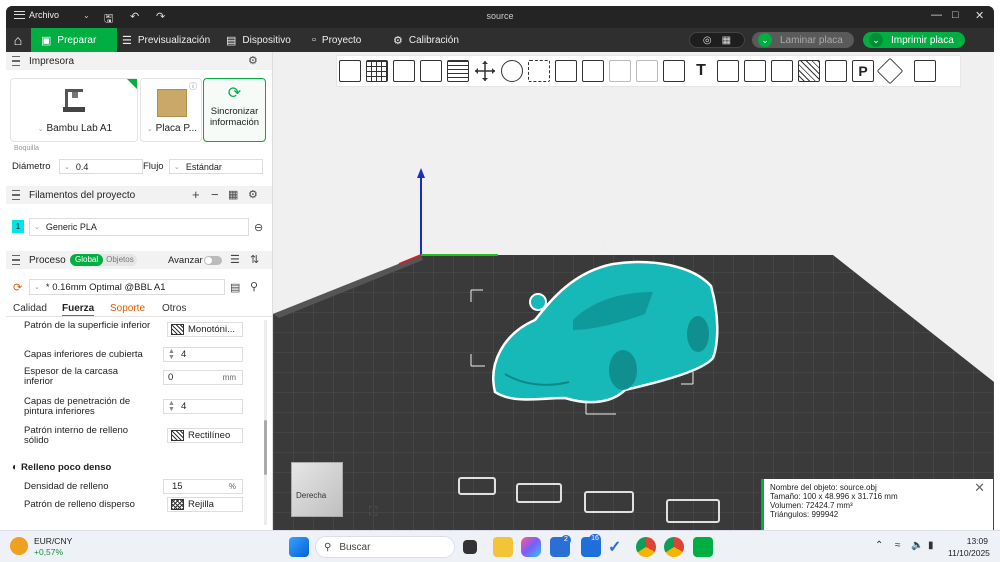 Image resolution: width=1000 pixels, height=562 pixels. What do you see at coordinates (134, 16) in the screenshot?
I see `undo-icon: ↶` at bounding box center [134, 16].